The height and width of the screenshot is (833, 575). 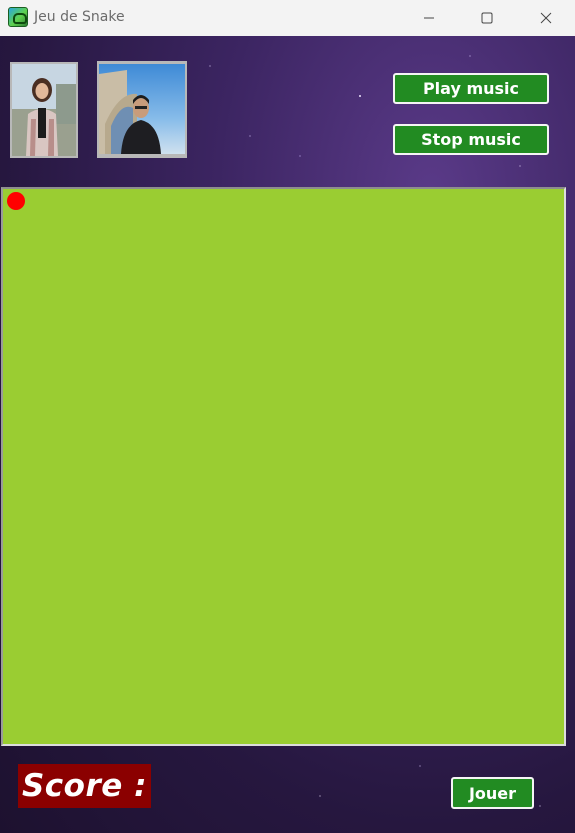 What do you see at coordinates (79, 17) in the screenshot?
I see `window-title: Jeu de Snake` at bounding box center [79, 17].